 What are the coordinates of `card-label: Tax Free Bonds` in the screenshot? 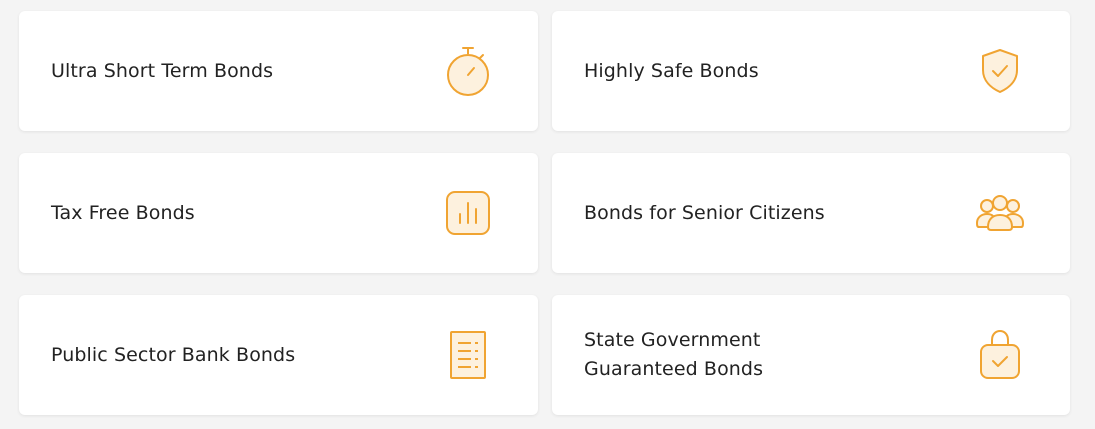 It's located at (123, 212).